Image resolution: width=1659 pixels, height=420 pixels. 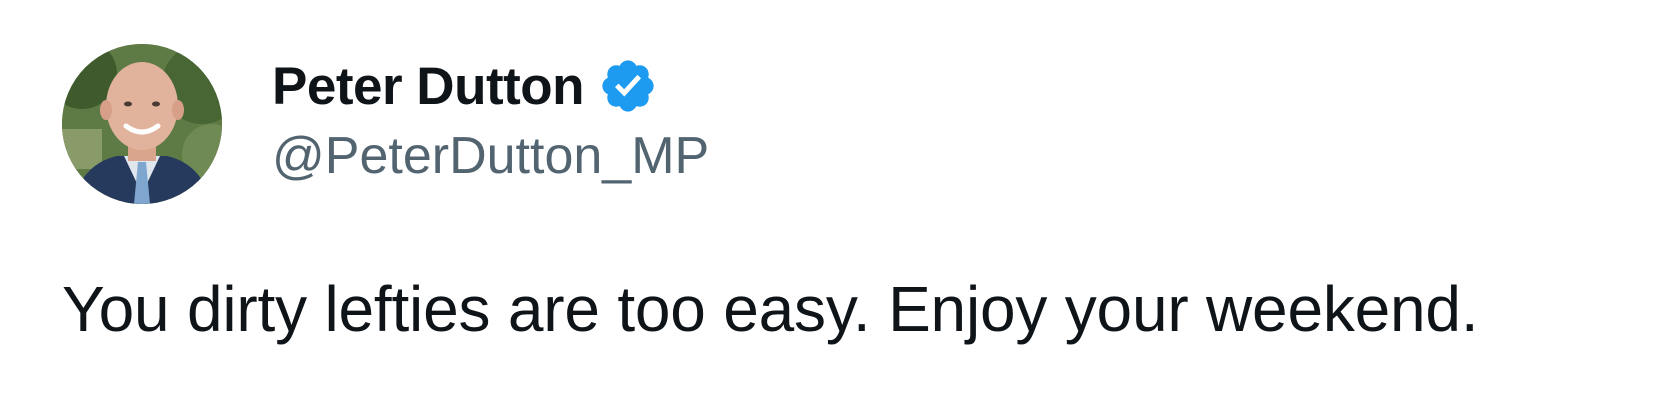 I want to click on avatar-photo, so click(x=142, y=124).